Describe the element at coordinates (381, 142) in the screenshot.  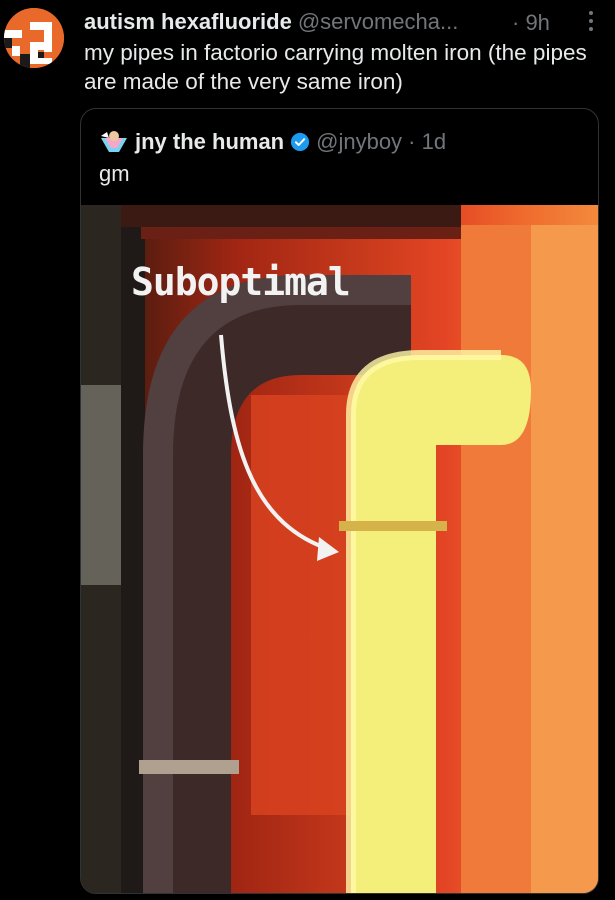
I see `quoted-author-handle-and-time: @jnyboy · 1d` at that location.